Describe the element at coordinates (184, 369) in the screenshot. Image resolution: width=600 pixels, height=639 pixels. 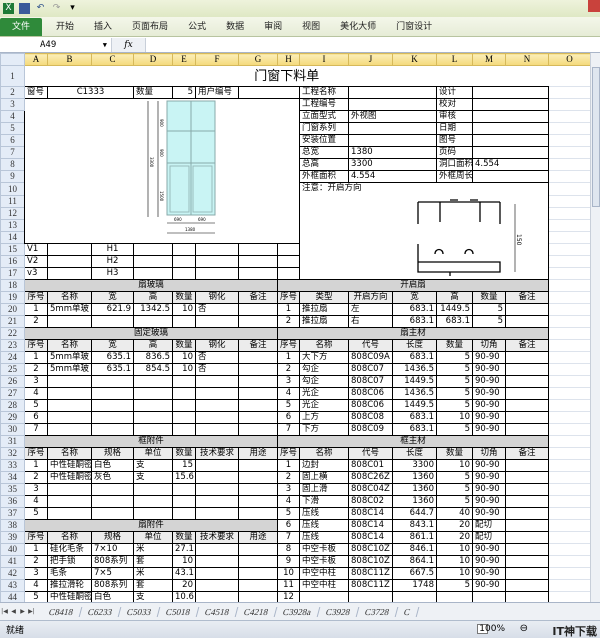
I see `left-table-cell: 10` at that location.